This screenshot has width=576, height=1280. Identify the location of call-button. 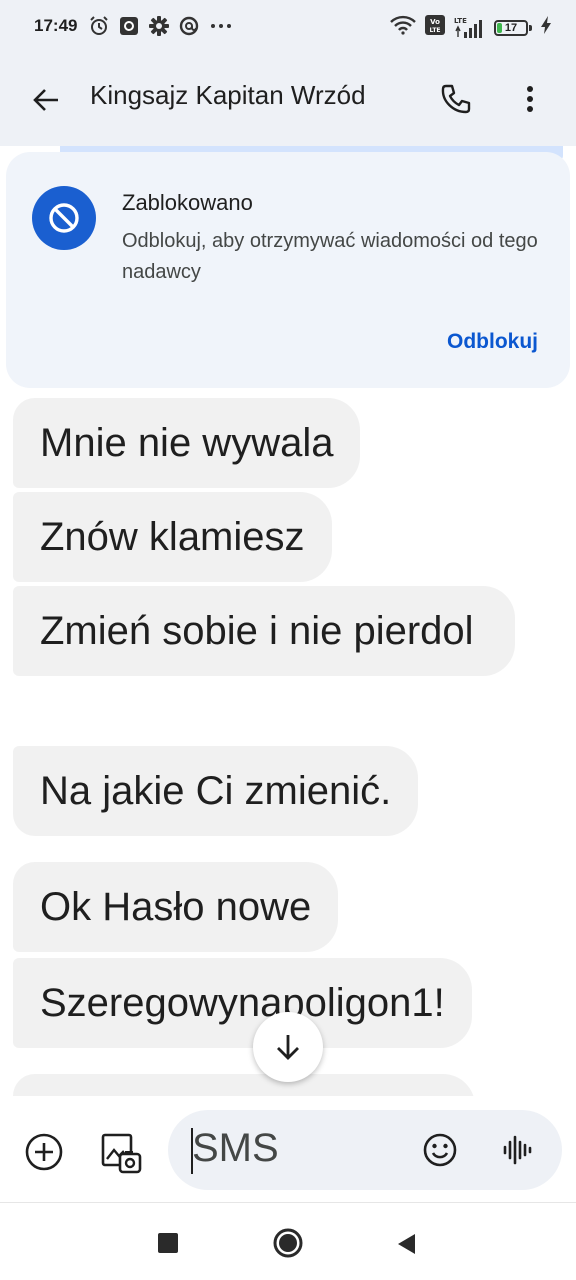
(455, 99).